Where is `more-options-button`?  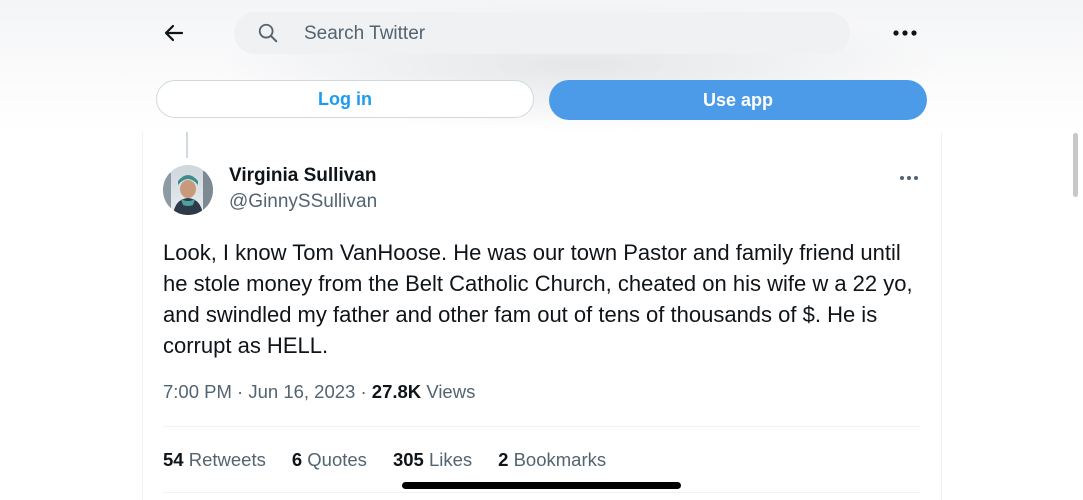 more-options-button is located at coordinates (905, 33).